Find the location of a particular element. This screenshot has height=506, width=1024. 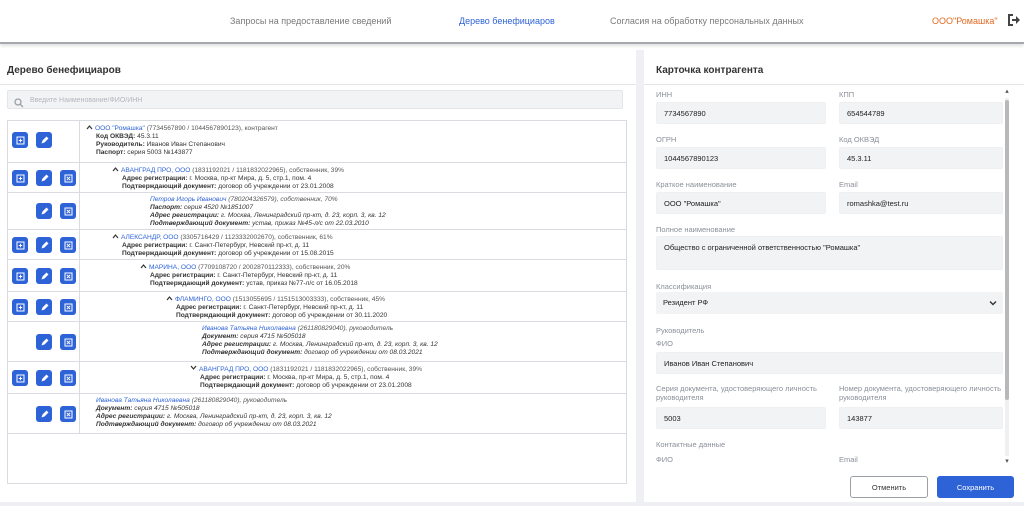

field-value: серия 5003 №143877 is located at coordinates (159, 152).